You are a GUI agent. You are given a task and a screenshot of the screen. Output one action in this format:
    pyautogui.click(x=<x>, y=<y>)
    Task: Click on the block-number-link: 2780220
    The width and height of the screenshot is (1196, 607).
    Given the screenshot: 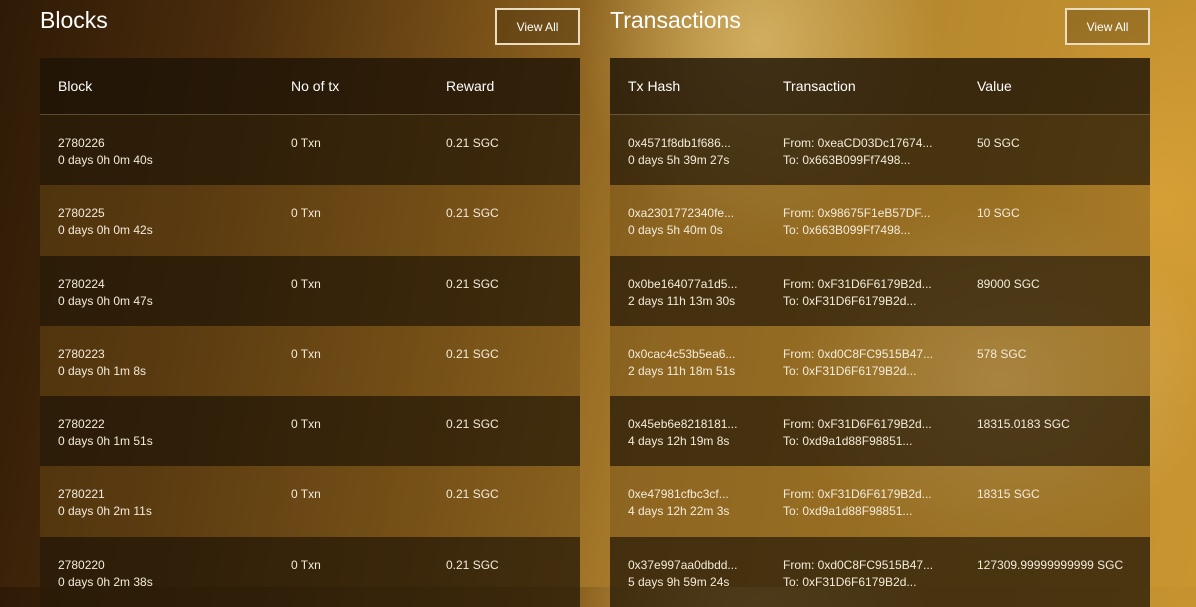 What is the action you would take?
    pyautogui.click(x=105, y=565)
    